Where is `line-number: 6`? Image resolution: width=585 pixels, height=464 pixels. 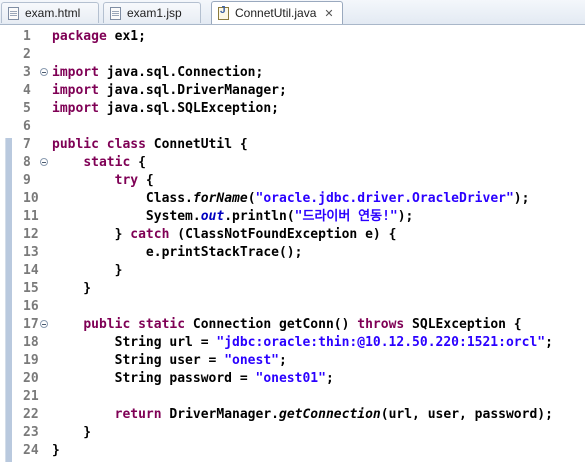
line-number: 6 is located at coordinates (27, 126).